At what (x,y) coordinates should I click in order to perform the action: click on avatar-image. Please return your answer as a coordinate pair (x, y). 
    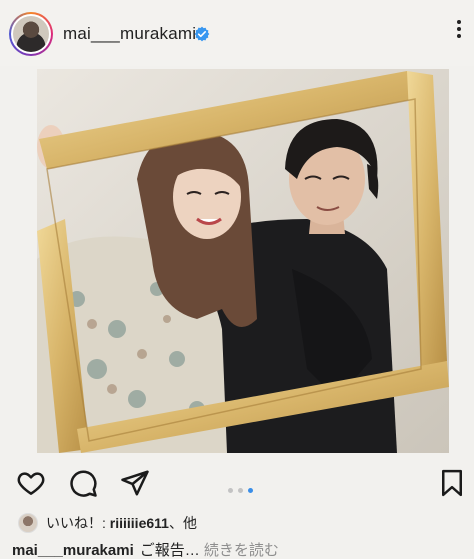
    Looking at the image, I should click on (31, 34).